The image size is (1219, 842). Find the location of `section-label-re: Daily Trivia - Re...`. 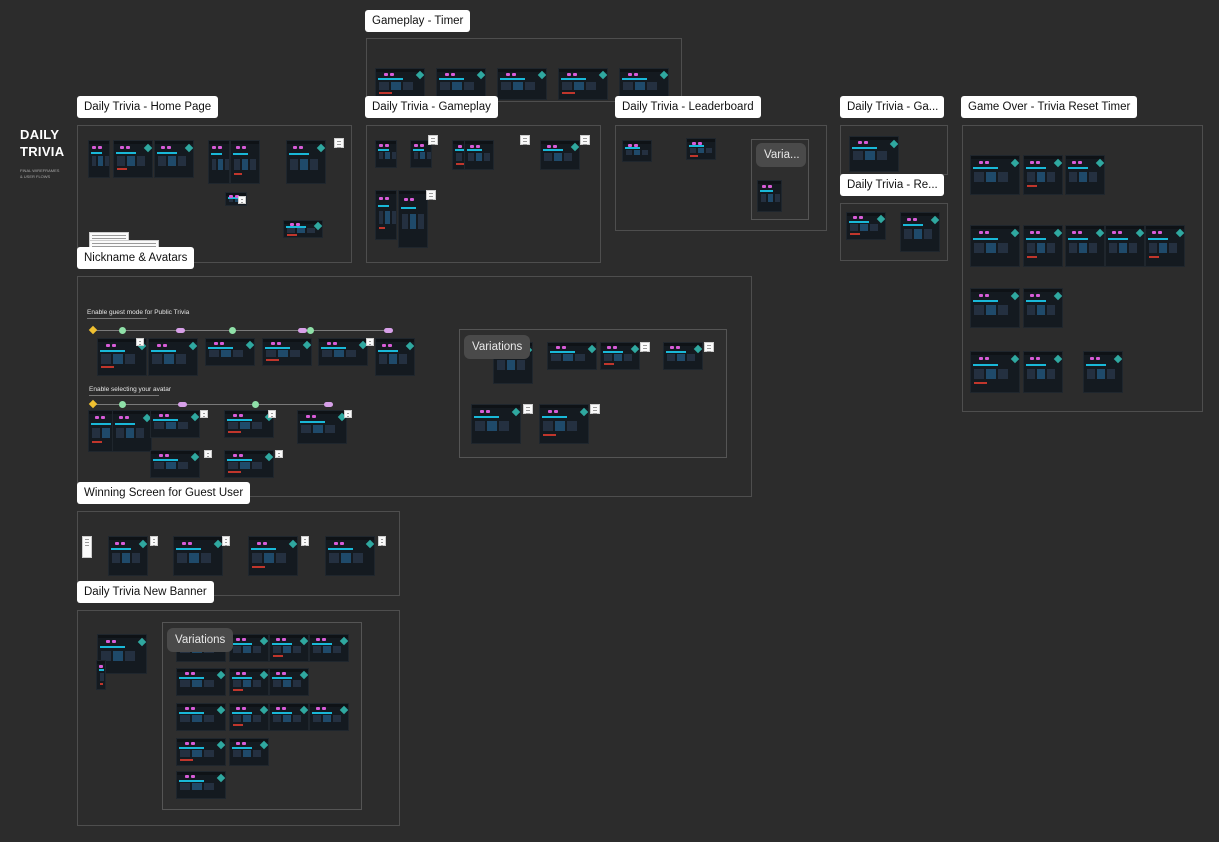

section-label-re: Daily Trivia - Re... is located at coordinates (892, 185).